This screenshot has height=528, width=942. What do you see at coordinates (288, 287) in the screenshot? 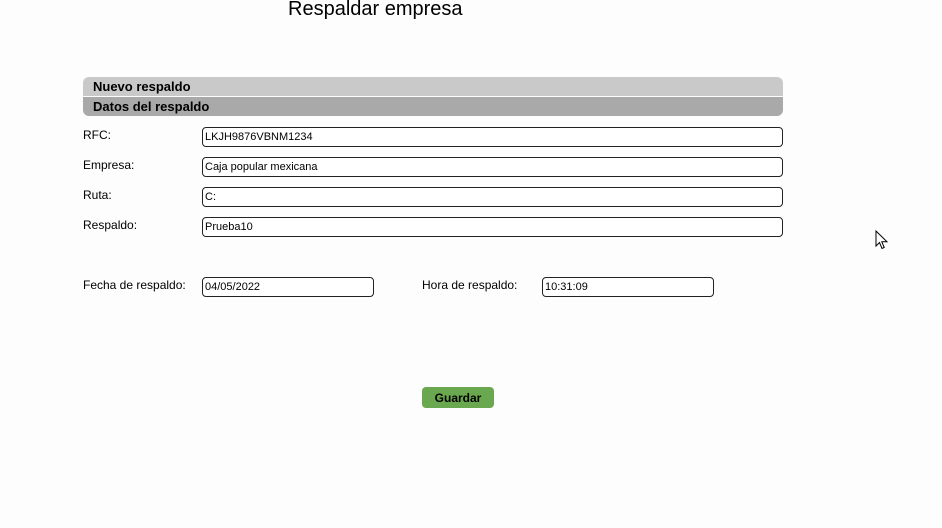
I see `fecha-field` at bounding box center [288, 287].